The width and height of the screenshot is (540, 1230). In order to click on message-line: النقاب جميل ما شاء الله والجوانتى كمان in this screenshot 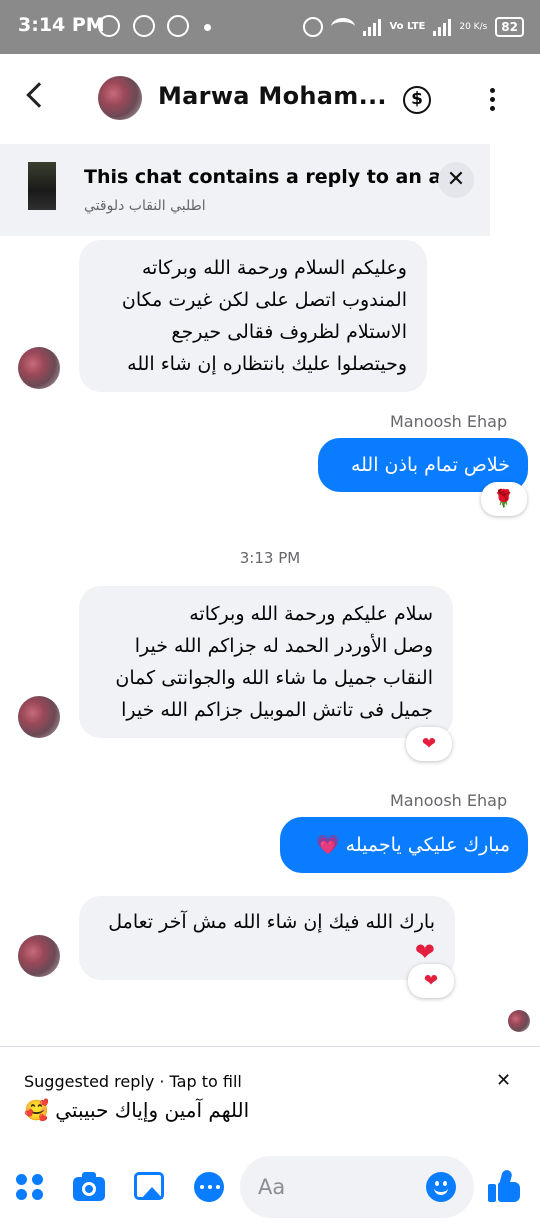, I will do `click(274, 678)`.